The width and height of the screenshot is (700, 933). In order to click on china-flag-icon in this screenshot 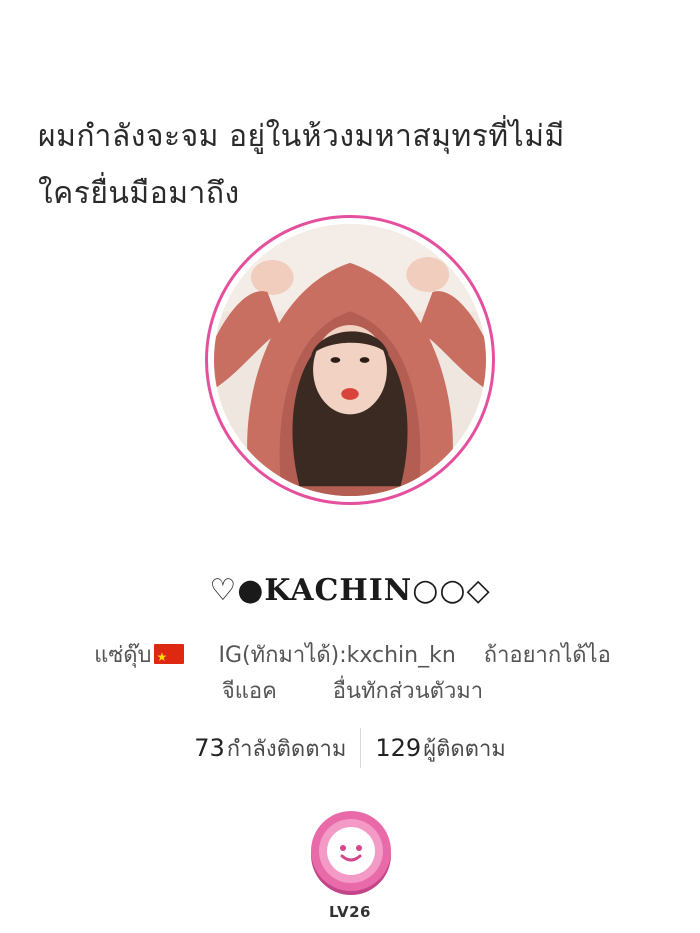, I will do `click(168, 657)`.